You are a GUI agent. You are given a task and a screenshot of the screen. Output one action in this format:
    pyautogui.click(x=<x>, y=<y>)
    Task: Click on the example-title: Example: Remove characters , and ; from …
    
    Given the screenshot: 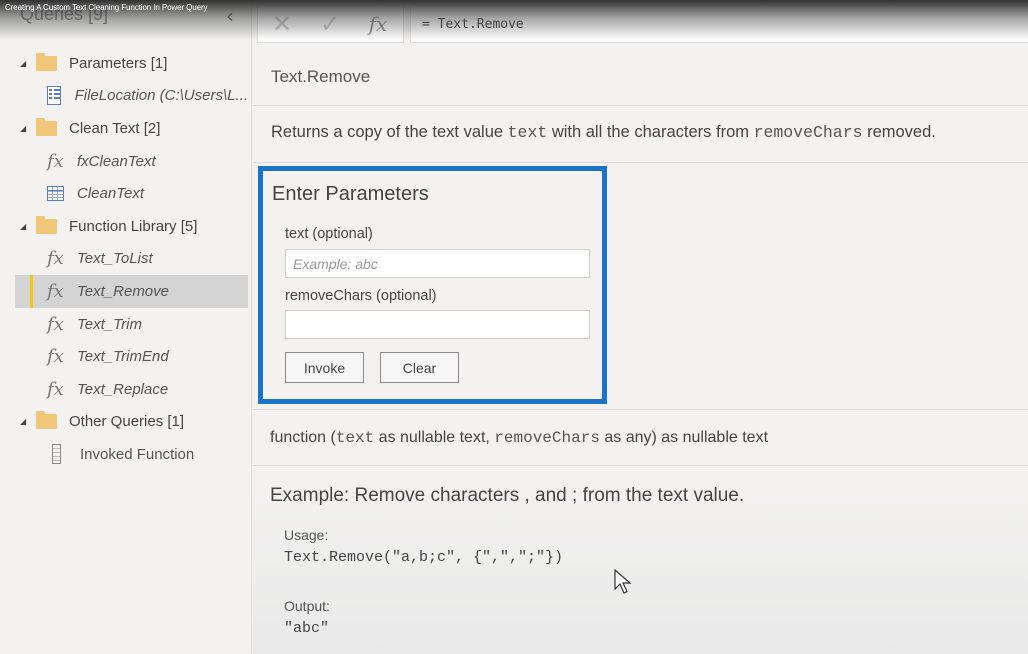 What is the action you would take?
    pyautogui.click(x=507, y=495)
    